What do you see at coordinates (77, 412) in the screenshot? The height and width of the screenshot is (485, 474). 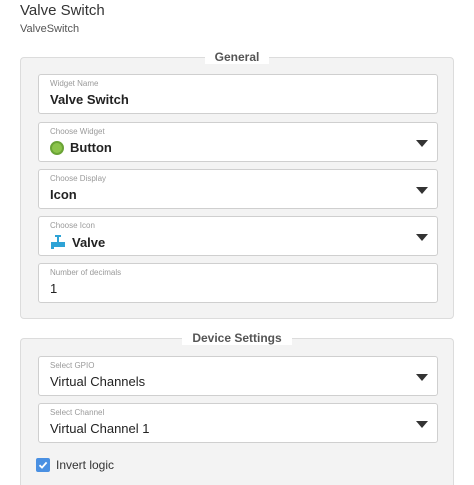 I see `channel-label: Select Channel` at bounding box center [77, 412].